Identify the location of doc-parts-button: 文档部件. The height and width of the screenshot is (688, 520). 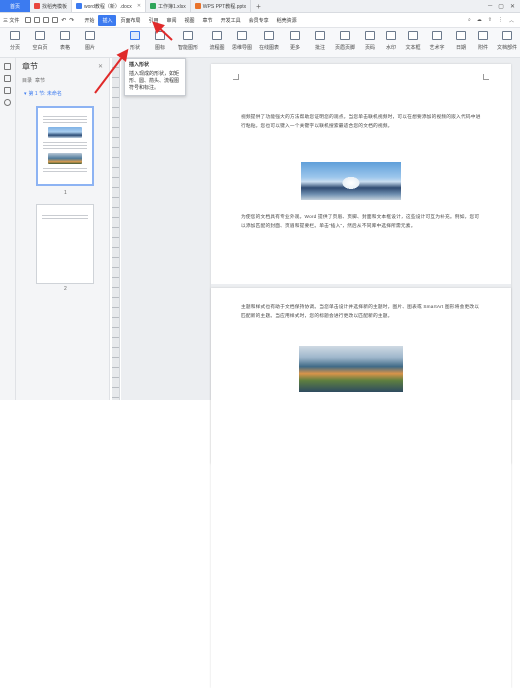
(507, 41).